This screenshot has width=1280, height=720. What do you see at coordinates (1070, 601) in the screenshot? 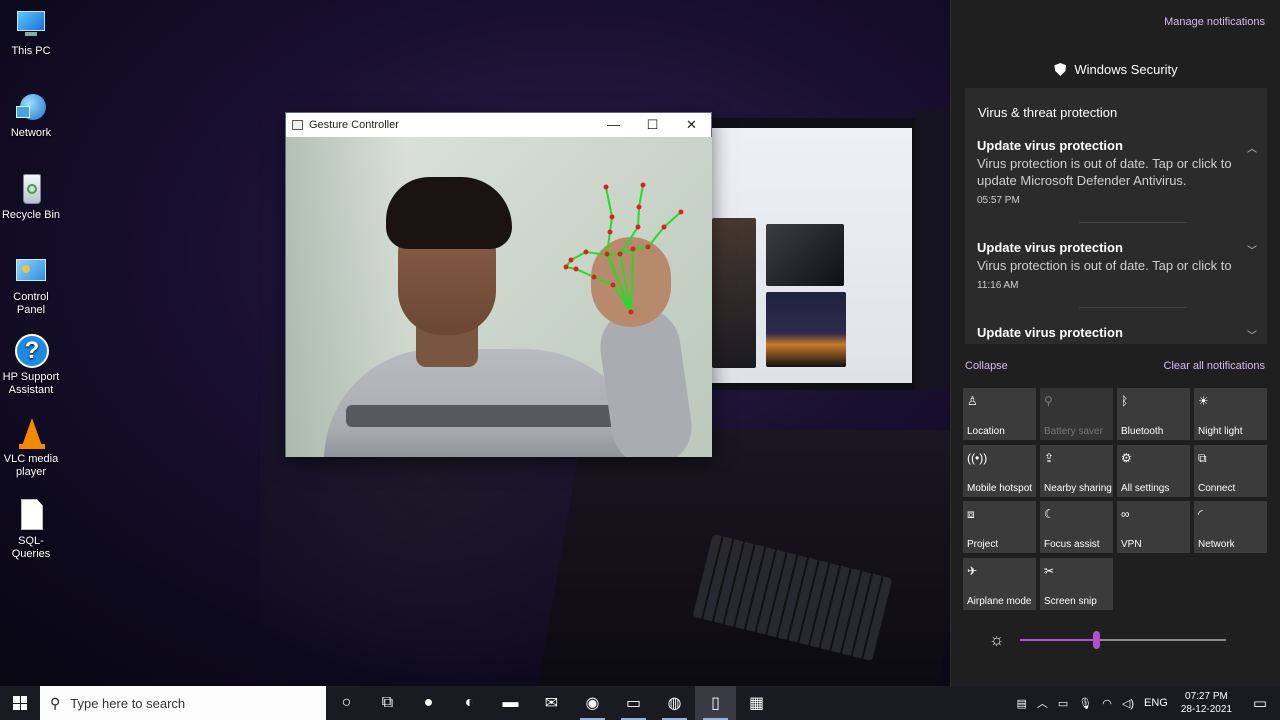
I see `quick-action-label: Screen snip` at bounding box center [1070, 601].